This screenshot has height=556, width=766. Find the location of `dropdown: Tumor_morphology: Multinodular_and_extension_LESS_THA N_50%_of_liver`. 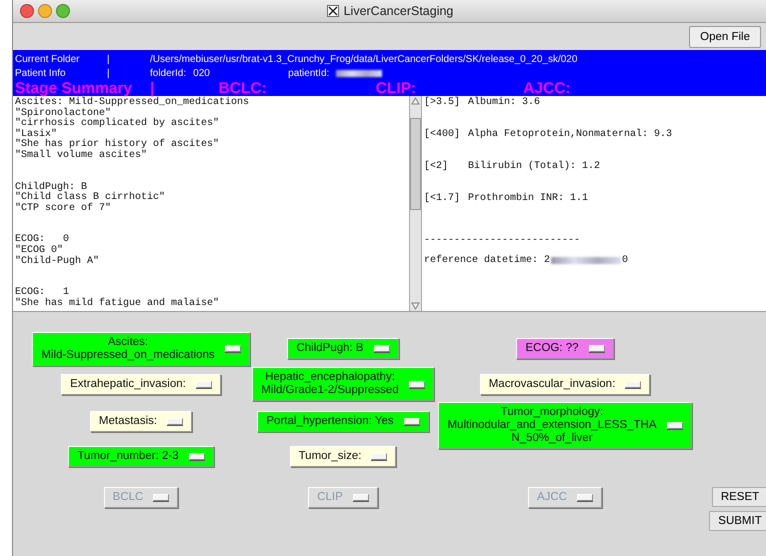

dropdown: Tumor_morphology: Multinodular_and_extension_LESS_THA N_50%_of_liver is located at coordinates (565, 425).